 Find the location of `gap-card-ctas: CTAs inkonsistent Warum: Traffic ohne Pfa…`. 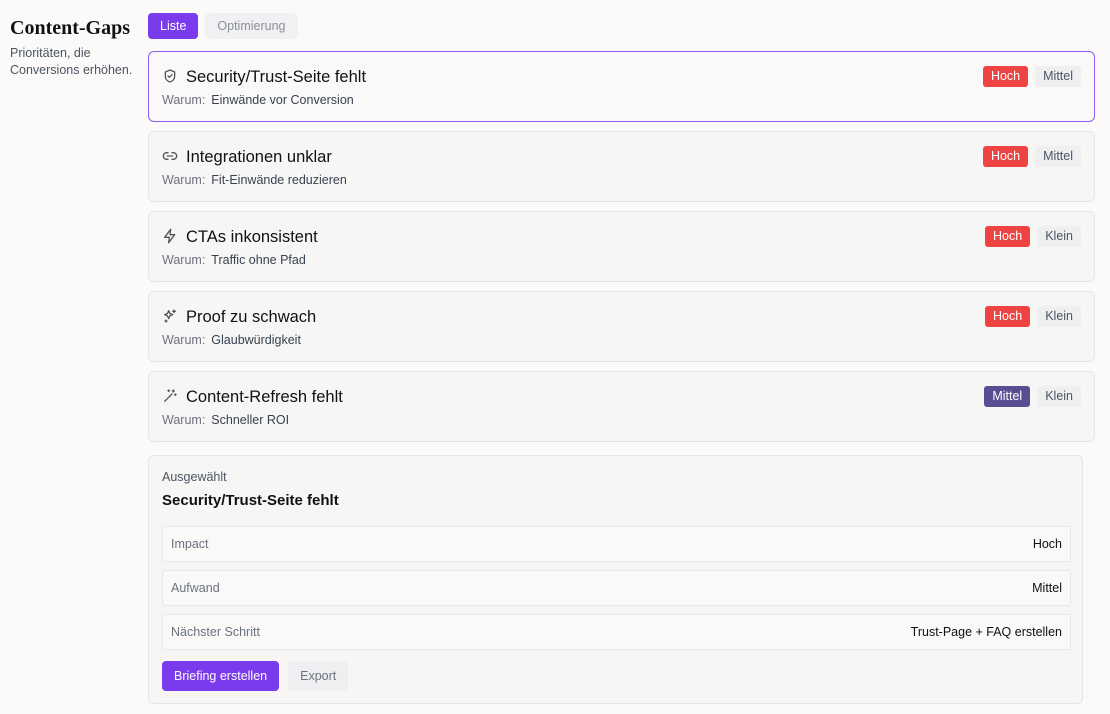

gap-card-ctas: CTAs inkonsistent Warum: Traffic ohne Pfa… is located at coordinates (621, 246).